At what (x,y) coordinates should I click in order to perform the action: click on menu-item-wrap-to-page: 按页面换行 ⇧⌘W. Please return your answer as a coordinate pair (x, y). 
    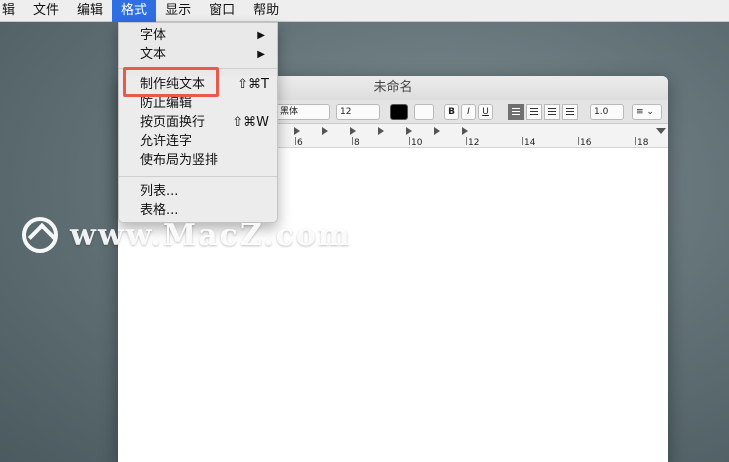
    Looking at the image, I should click on (198, 122).